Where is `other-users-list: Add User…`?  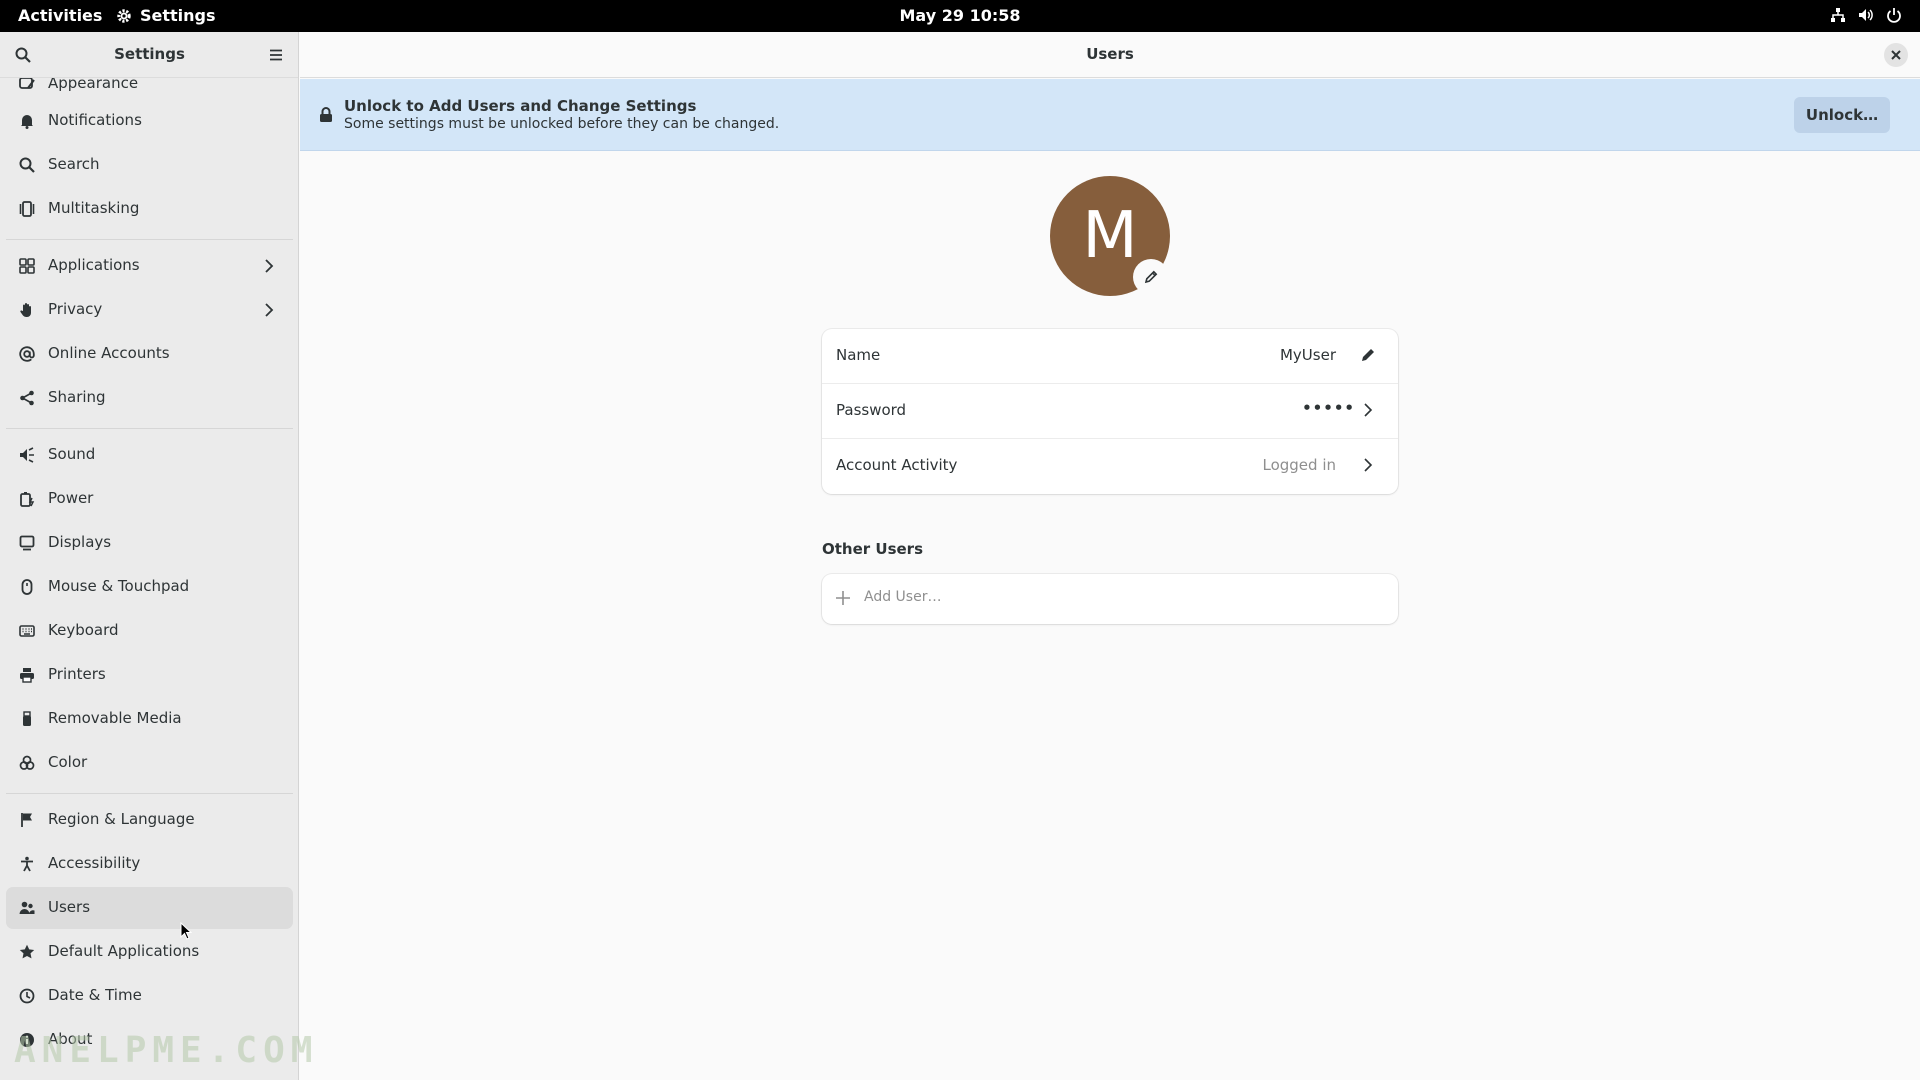
other-users-list: Add User… is located at coordinates (1110, 599).